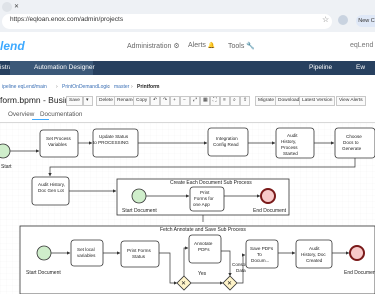 This screenshot has height=294, width=375. Describe the element at coordinates (292, 135) in the screenshot. I see `task-audit-process-started-label-1: Audit` at that location.